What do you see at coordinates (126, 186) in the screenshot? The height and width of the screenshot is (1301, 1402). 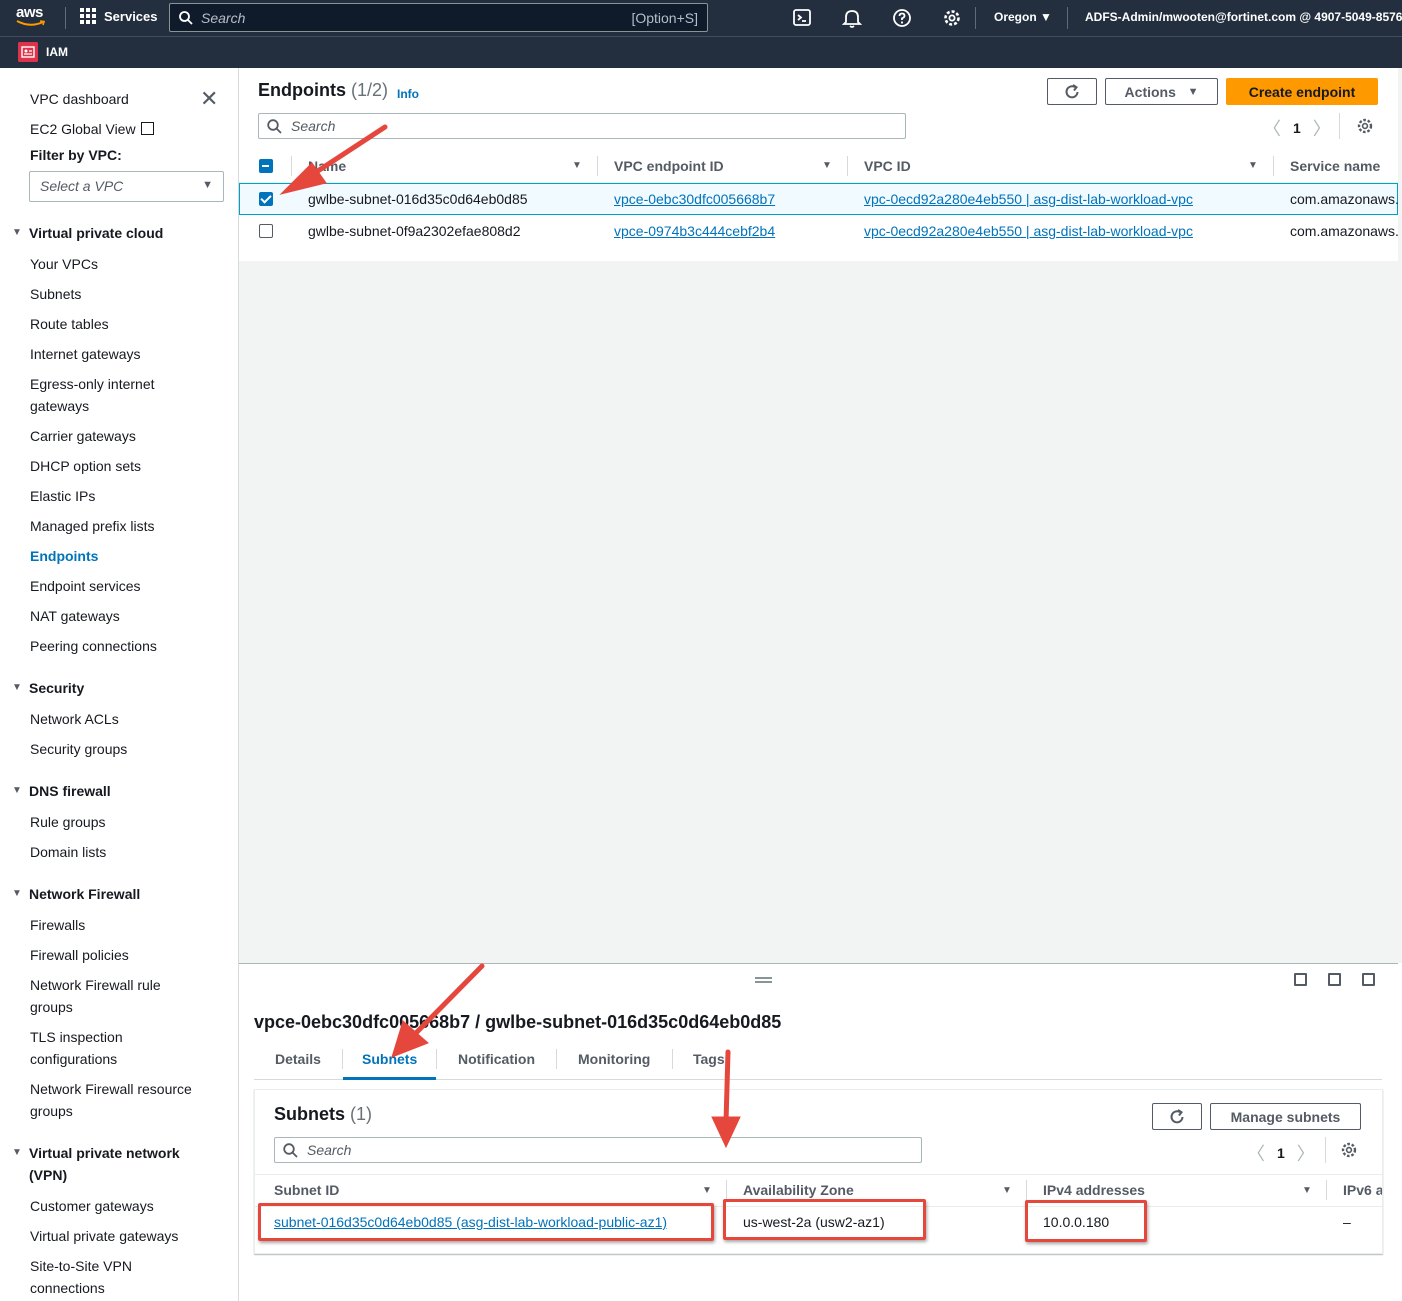 I see `vpc-filter-select: Select a VPC ▼` at bounding box center [126, 186].